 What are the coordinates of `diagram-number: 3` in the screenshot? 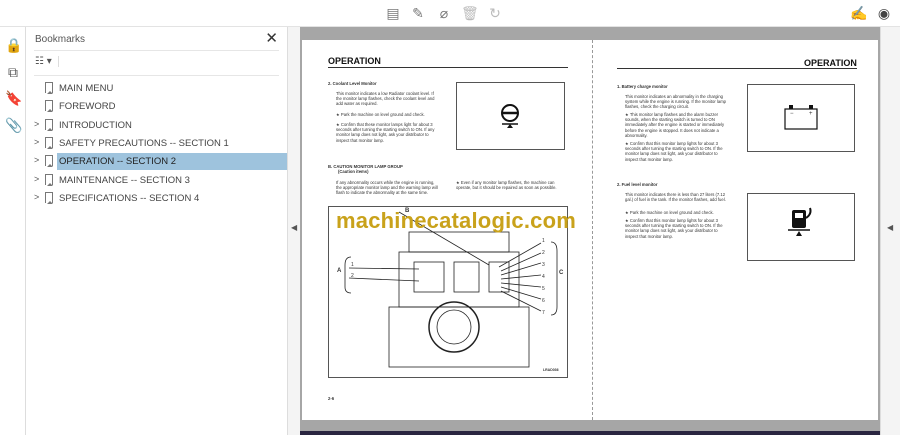 It's located at (543, 265).